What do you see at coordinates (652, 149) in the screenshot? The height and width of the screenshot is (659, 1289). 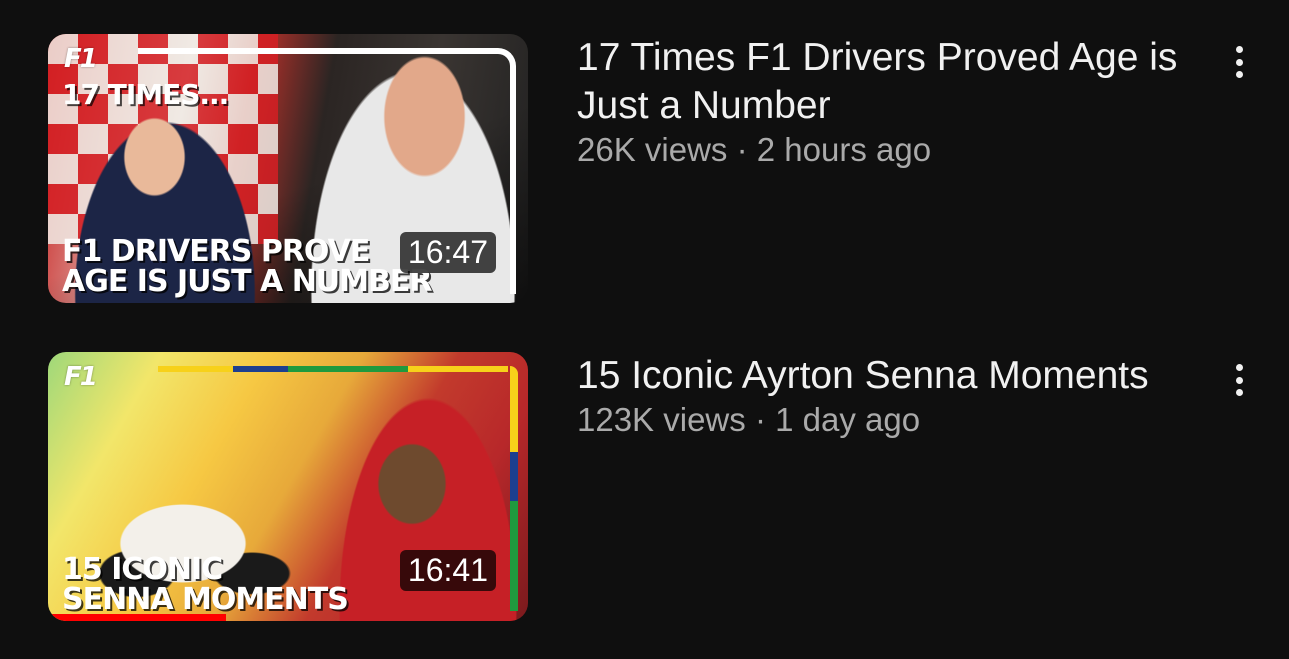 I see `view-count: 26K views` at bounding box center [652, 149].